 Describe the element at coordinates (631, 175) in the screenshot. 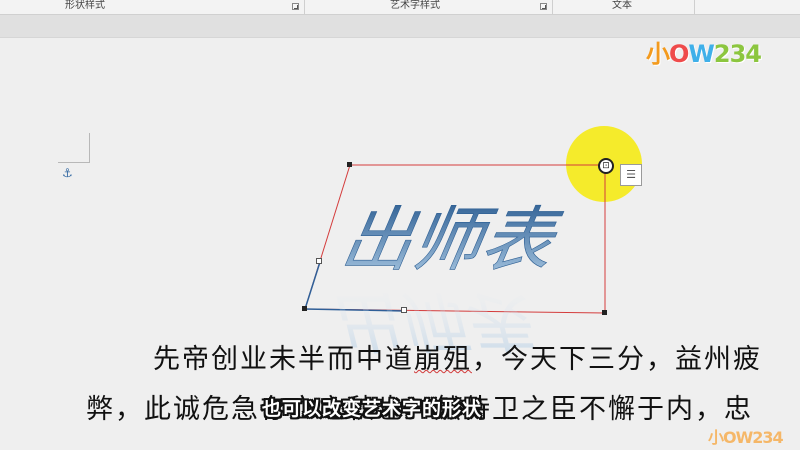

I see `layout-options-icon: ☰` at that location.